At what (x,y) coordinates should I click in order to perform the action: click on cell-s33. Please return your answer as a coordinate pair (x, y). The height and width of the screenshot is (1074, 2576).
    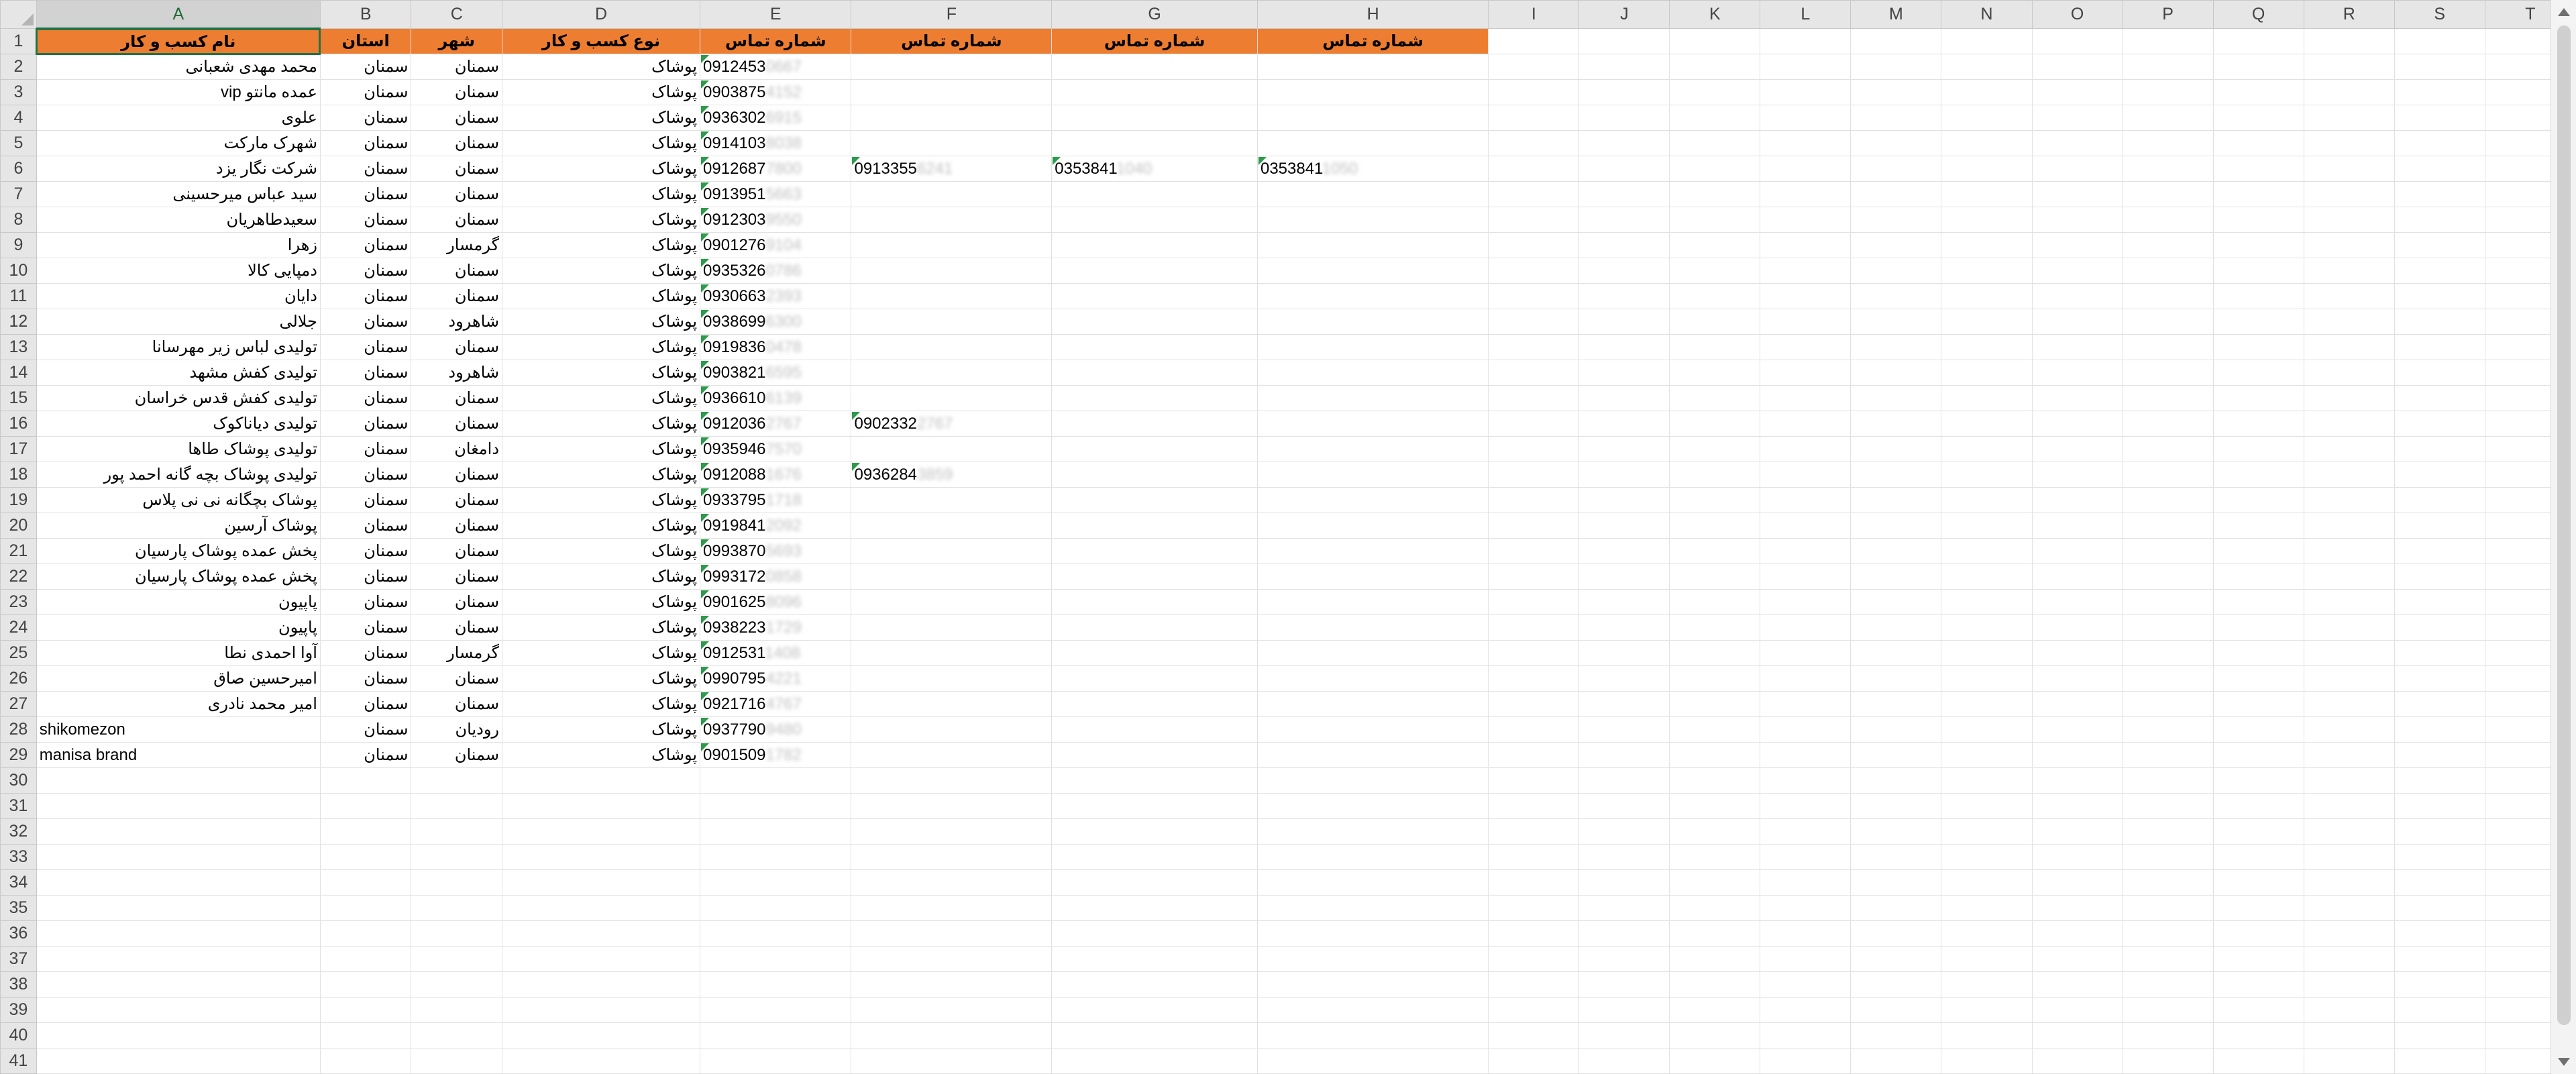
    Looking at the image, I should click on (2439, 857).